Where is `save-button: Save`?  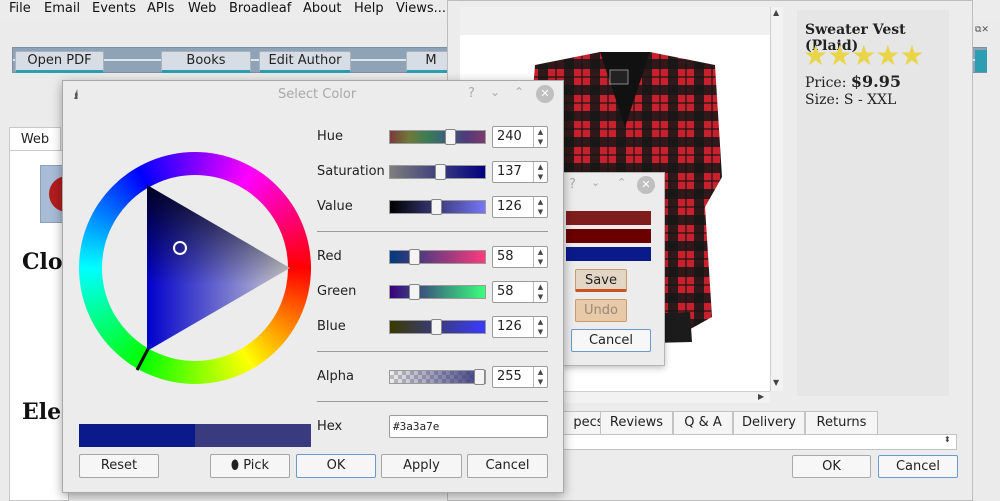
save-button: Save is located at coordinates (601, 280).